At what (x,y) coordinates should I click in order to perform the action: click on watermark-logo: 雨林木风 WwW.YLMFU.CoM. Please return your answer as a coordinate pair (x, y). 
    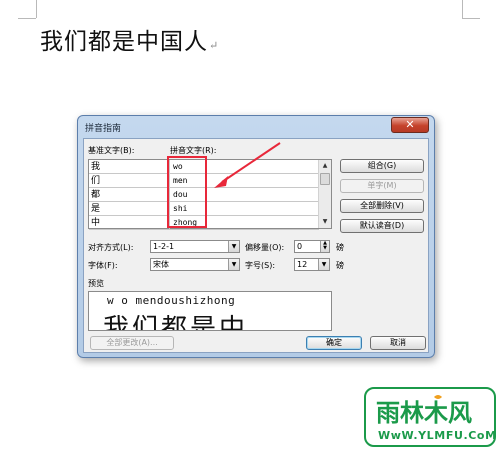
    Looking at the image, I should click on (430, 417).